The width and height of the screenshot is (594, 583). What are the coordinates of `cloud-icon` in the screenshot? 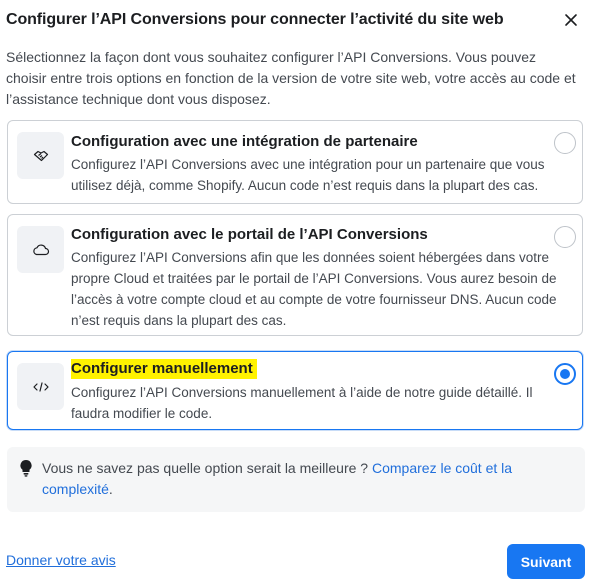 It's located at (40, 249).